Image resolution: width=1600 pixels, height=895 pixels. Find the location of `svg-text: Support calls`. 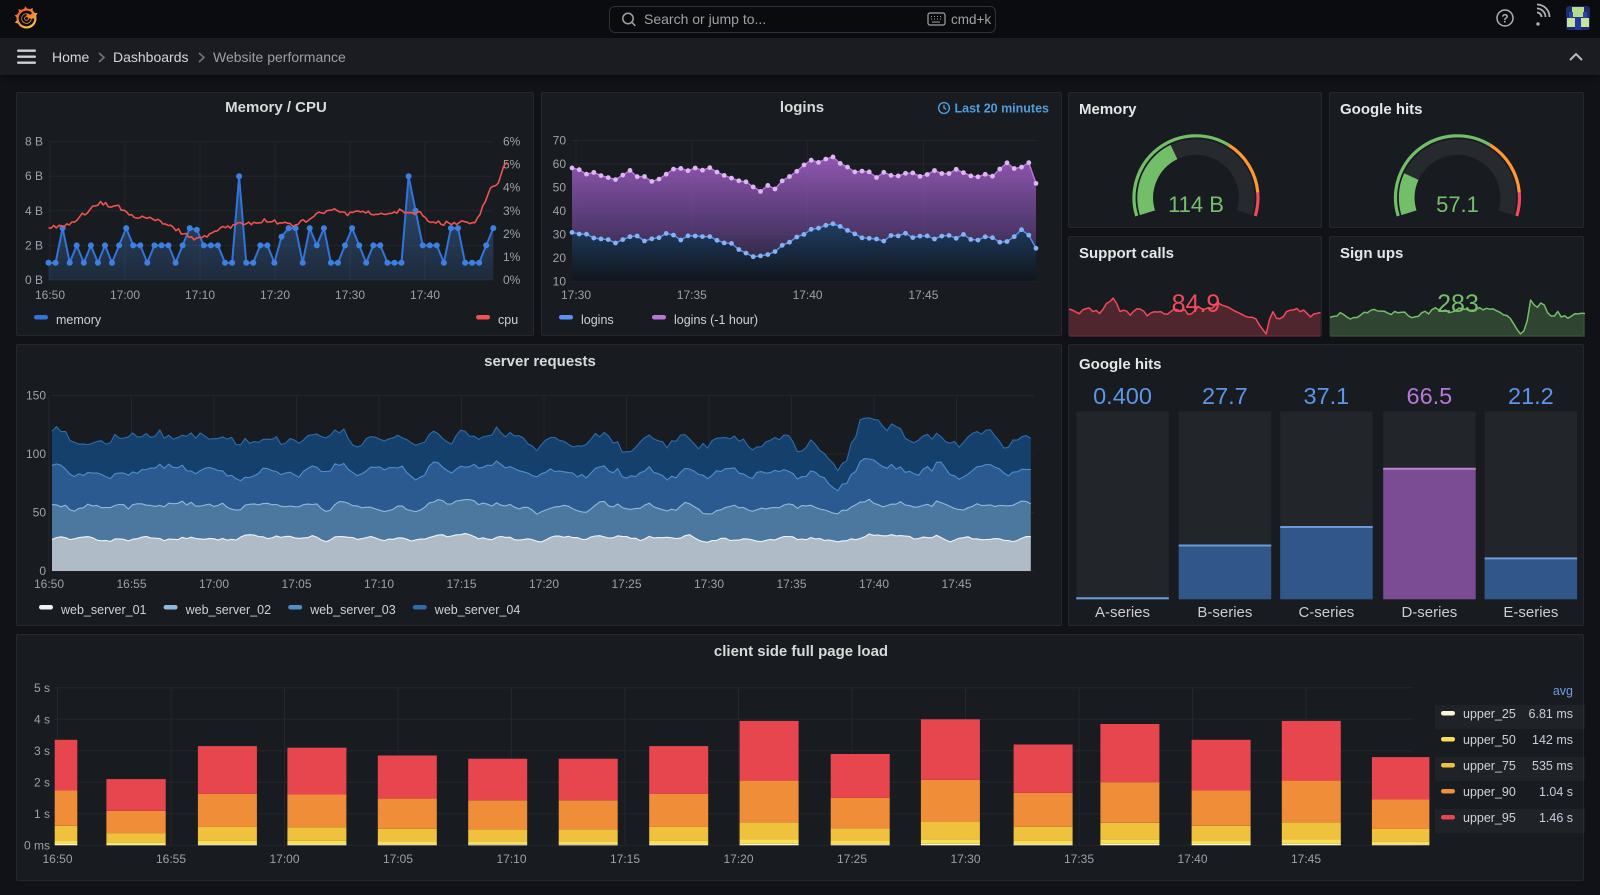

svg-text: Support calls is located at coordinates (1126, 253).